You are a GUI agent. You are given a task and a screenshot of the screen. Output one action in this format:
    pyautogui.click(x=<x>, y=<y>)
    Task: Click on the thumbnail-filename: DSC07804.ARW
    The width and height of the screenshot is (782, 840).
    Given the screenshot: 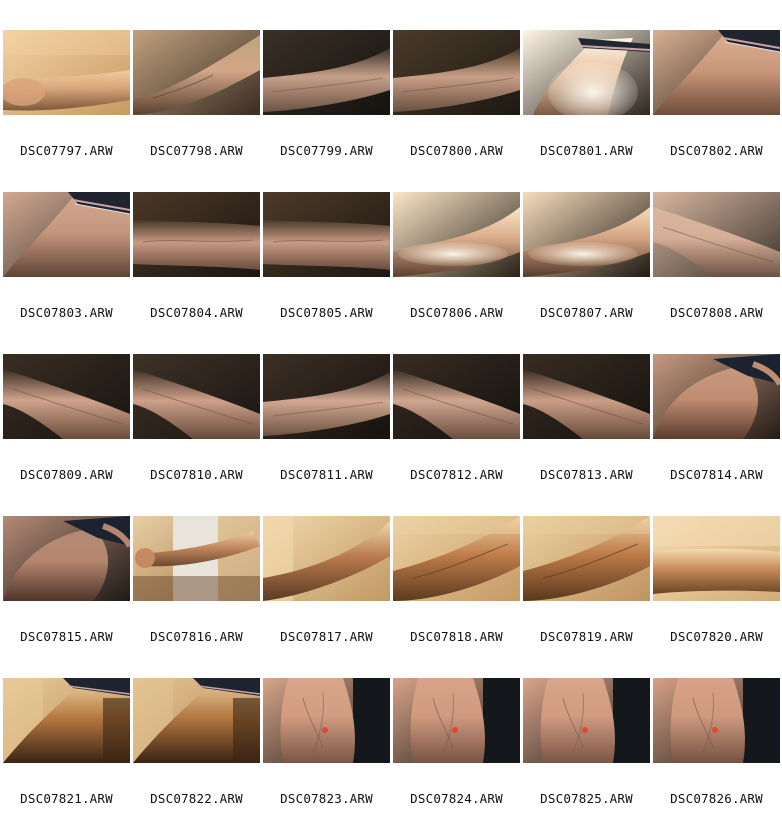 What is the action you would take?
    pyautogui.click(x=196, y=312)
    